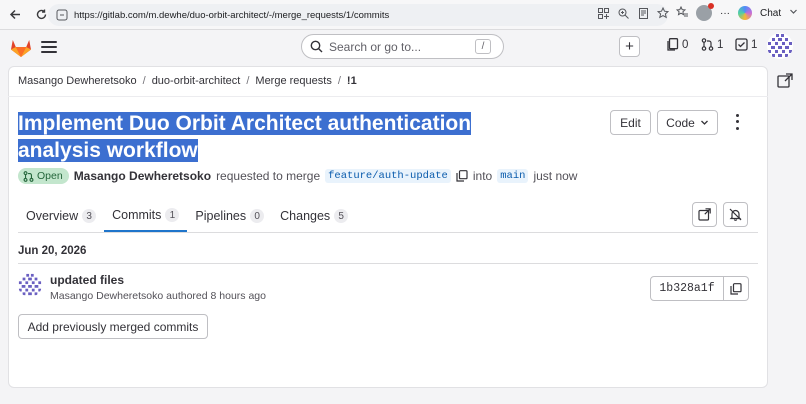  Describe the element at coordinates (633, 13) in the screenshot. I see `address-bar-actions` at that location.